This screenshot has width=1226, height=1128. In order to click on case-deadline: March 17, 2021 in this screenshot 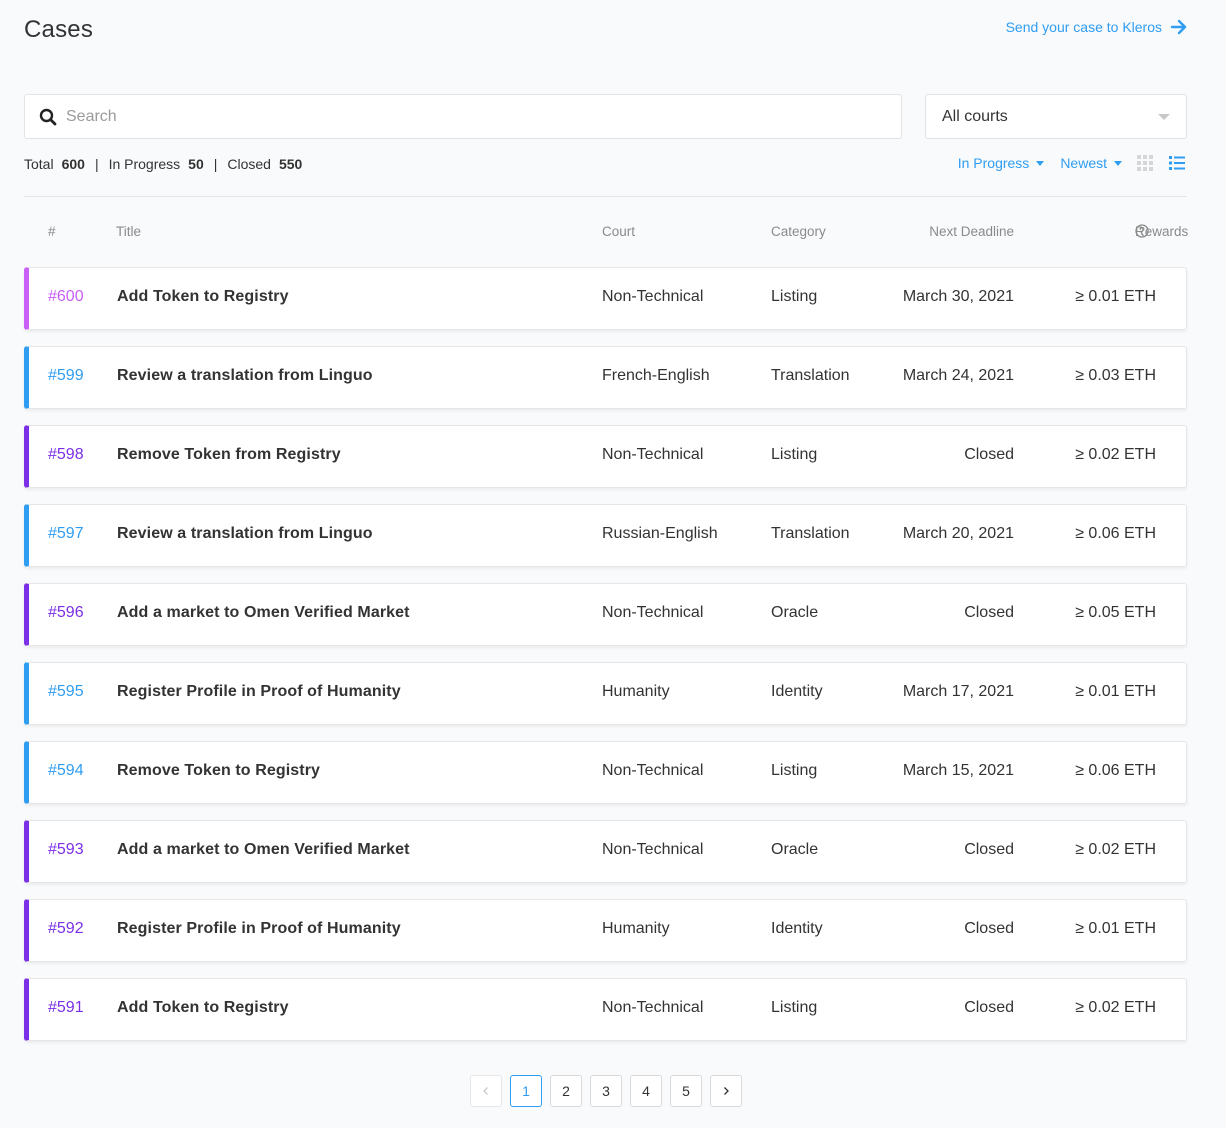, I will do `click(958, 691)`.